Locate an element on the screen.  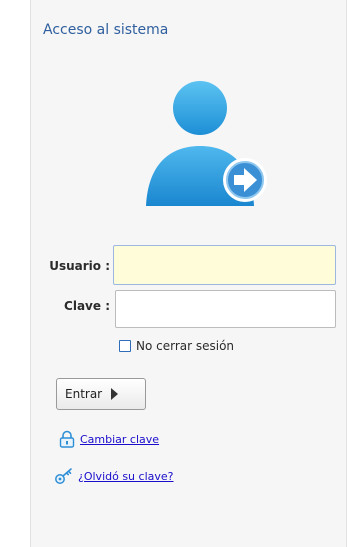
play-arrow-icon is located at coordinates (115, 394).